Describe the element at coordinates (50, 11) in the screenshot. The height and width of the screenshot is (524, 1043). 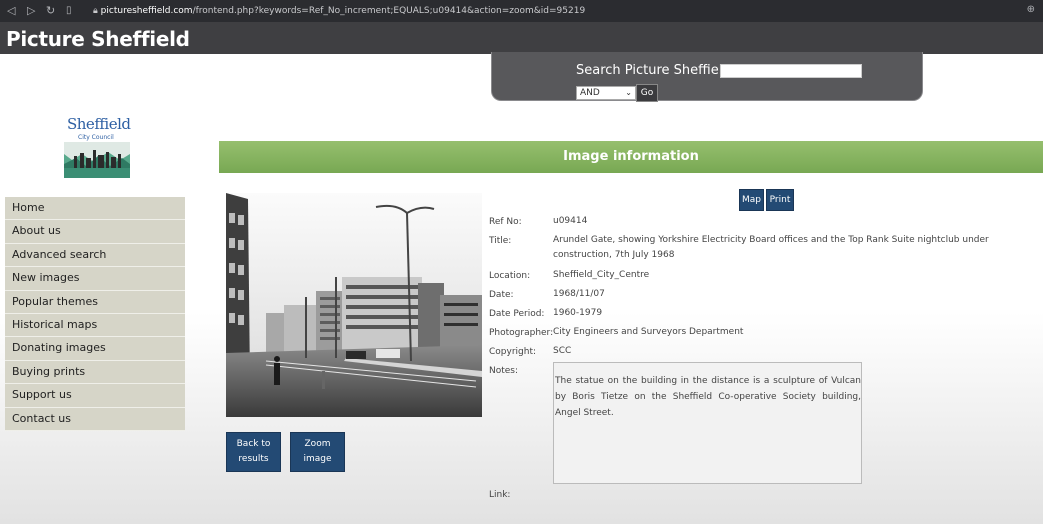
I see `reload-icon: ↻` at that location.